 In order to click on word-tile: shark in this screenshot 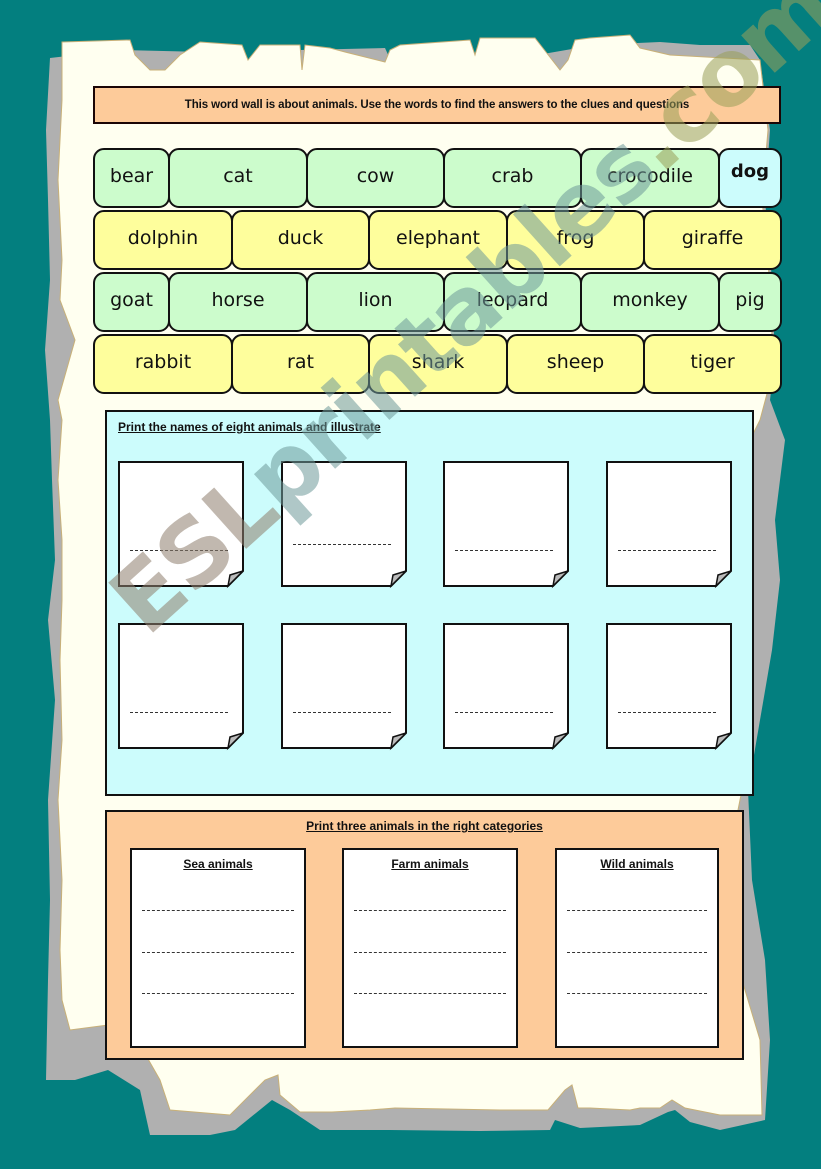, I will do `click(438, 364)`.